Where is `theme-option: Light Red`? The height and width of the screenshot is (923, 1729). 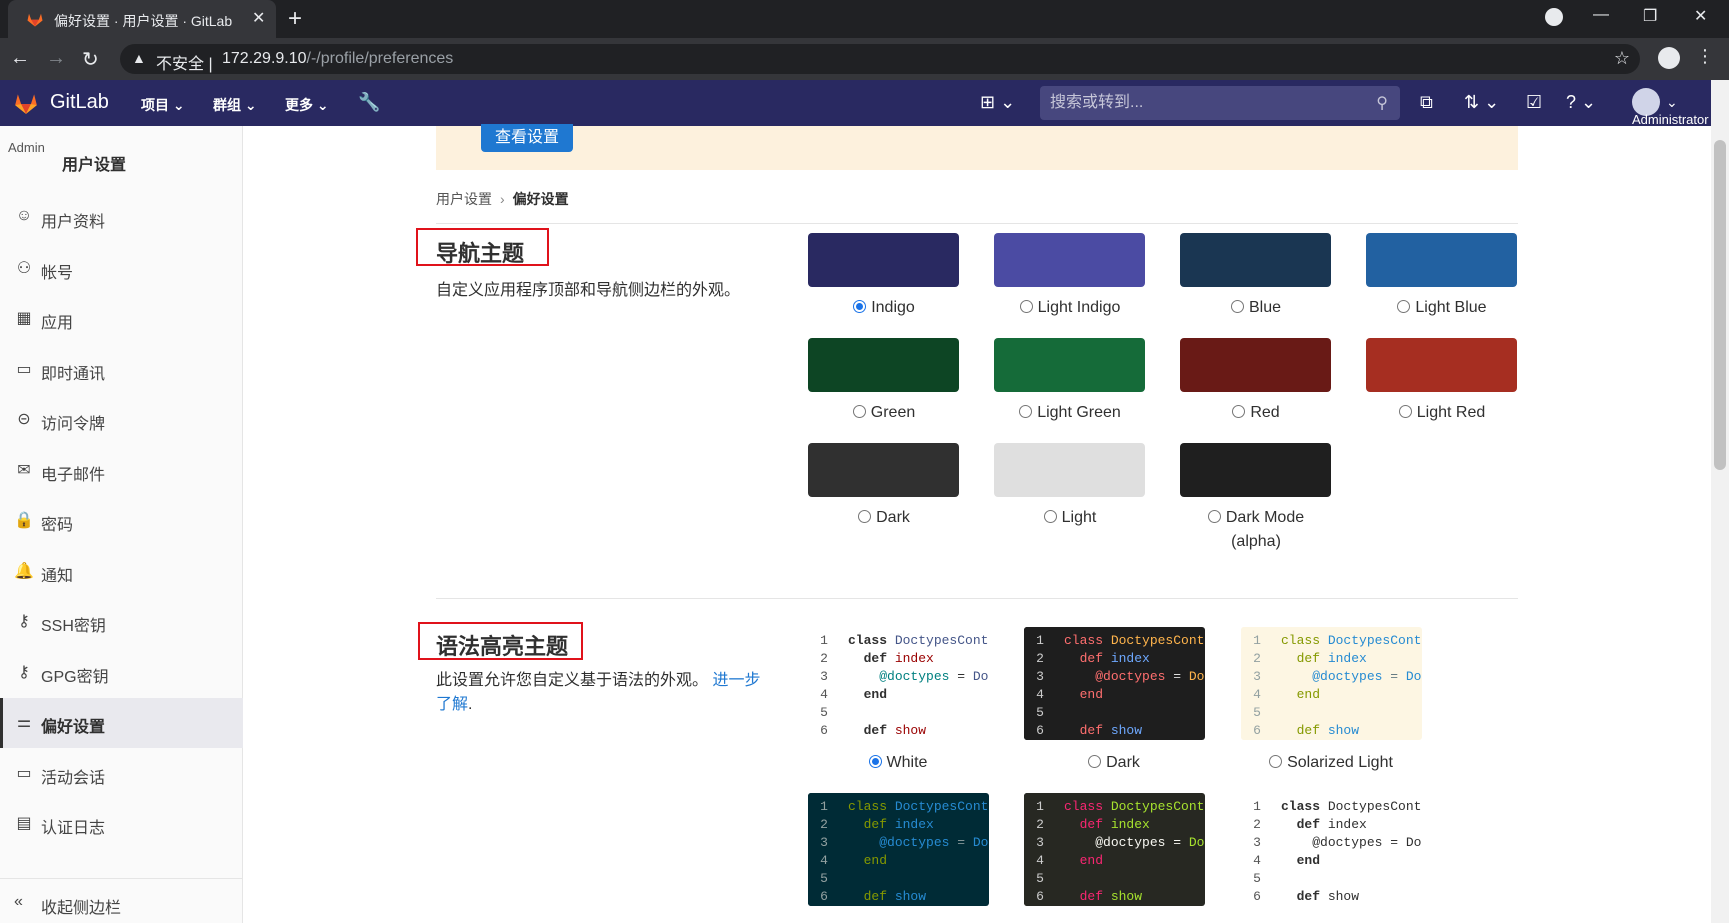 theme-option: Light Red is located at coordinates (1442, 413).